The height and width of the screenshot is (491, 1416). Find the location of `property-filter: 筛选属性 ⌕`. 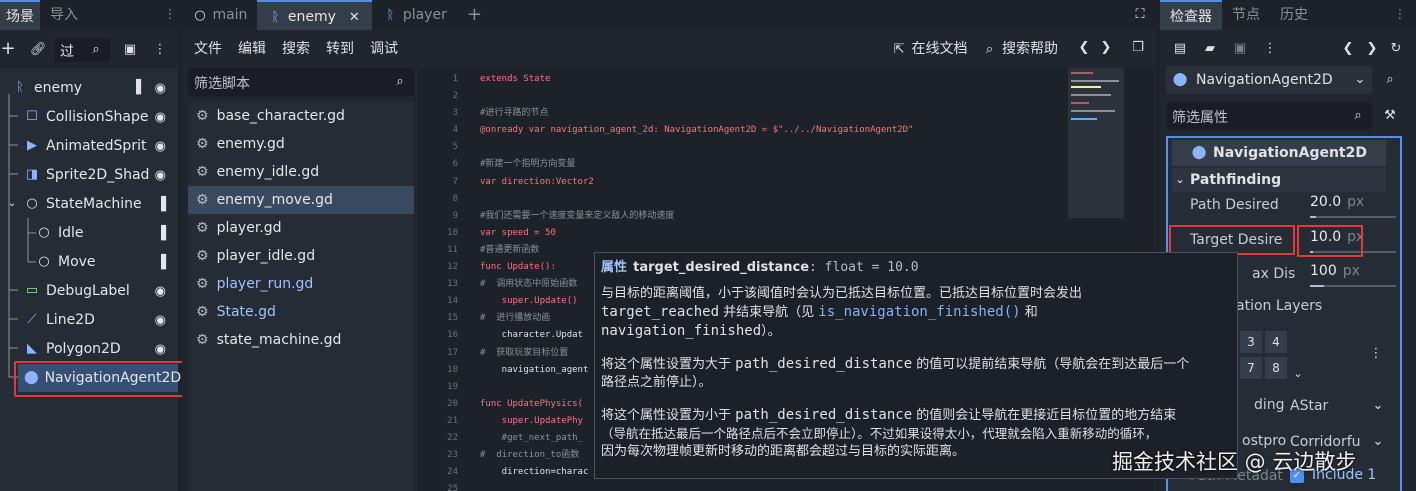

property-filter: 筛选属性 ⌕ is located at coordinates (1269, 116).